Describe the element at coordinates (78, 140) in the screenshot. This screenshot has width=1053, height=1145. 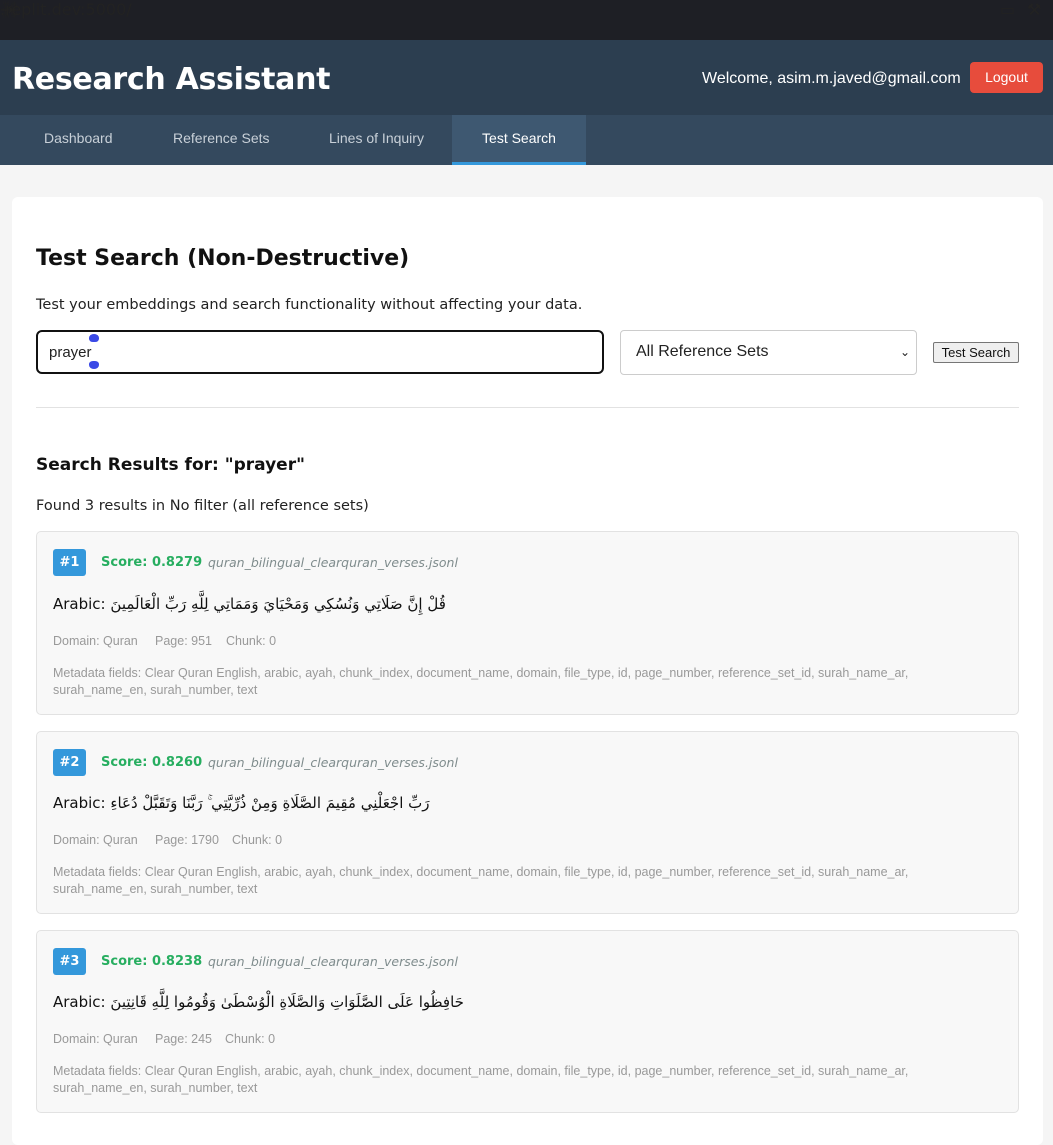
I see `tab-dashboard: Dashboard` at that location.